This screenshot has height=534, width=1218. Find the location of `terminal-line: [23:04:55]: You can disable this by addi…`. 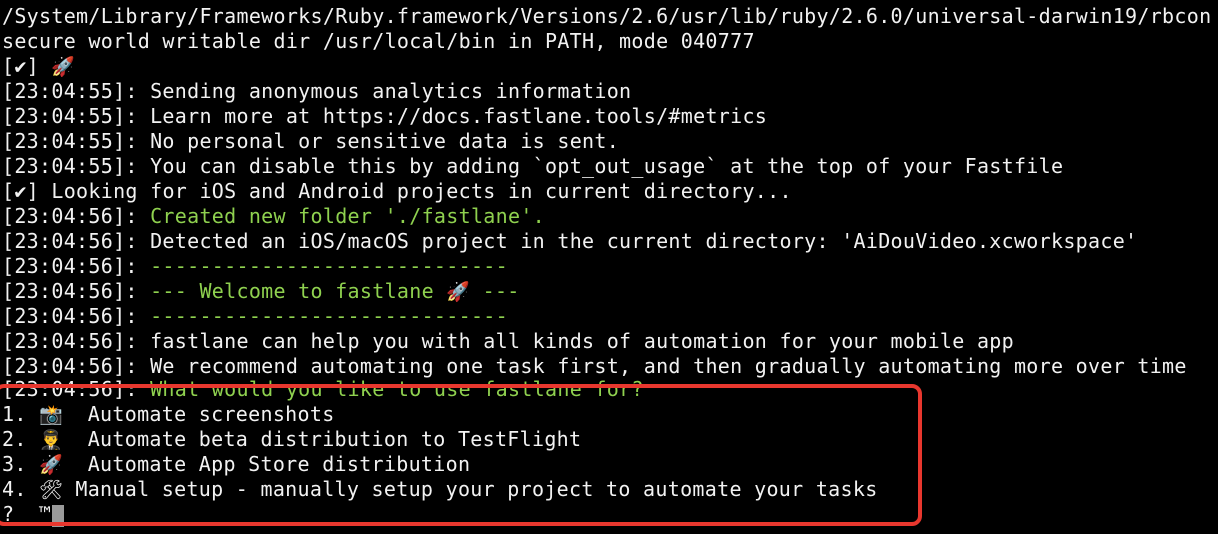

terminal-line: [23:04:55]: You can disable this by addi… is located at coordinates (533, 166).